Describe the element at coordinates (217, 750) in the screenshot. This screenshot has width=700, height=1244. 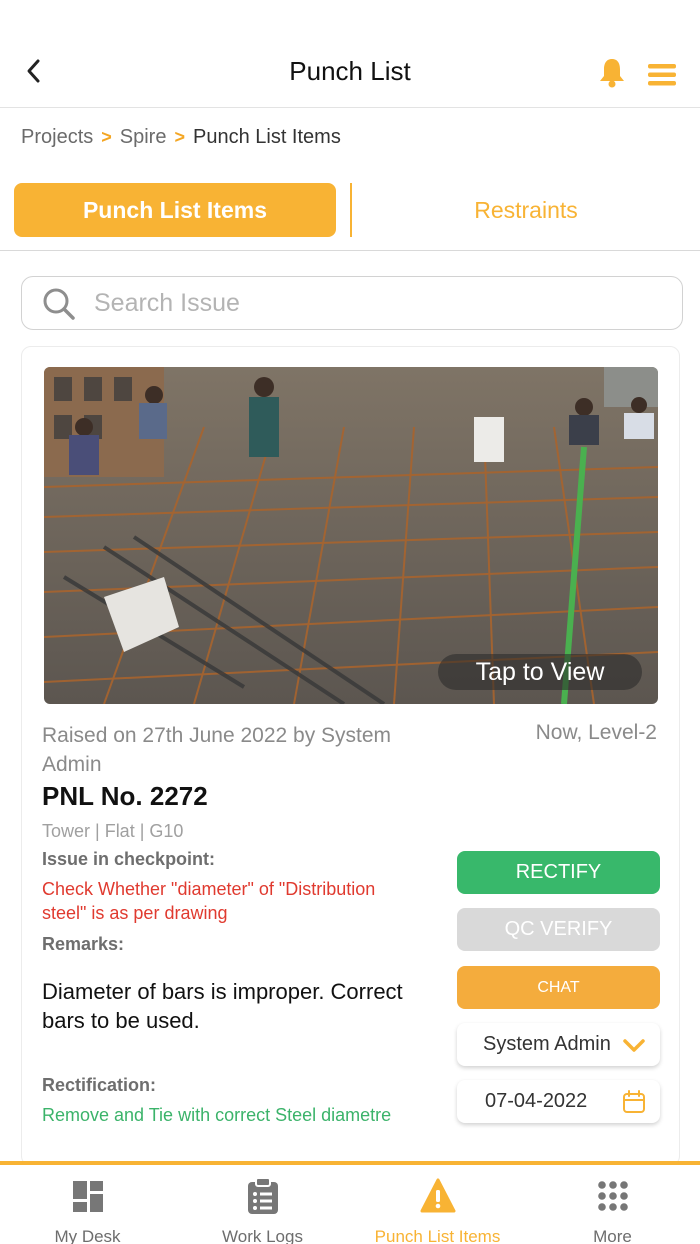
I see `raised-info: Raised on 27th June 2022 by System Admin` at that location.